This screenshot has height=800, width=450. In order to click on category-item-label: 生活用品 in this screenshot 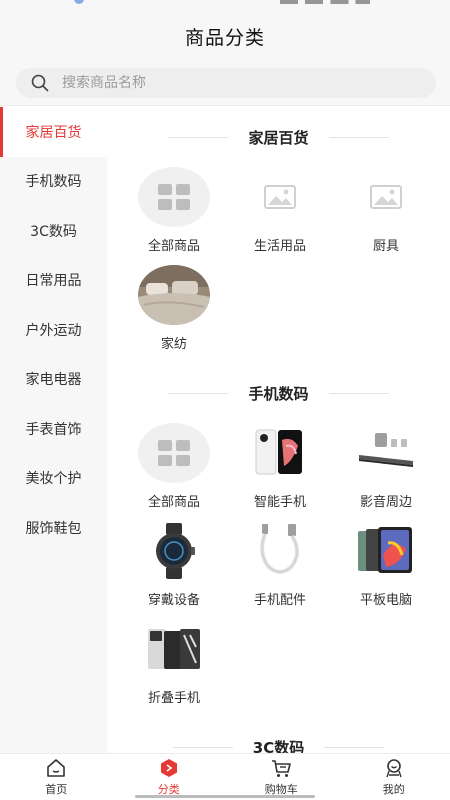, I will do `click(279, 246)`.